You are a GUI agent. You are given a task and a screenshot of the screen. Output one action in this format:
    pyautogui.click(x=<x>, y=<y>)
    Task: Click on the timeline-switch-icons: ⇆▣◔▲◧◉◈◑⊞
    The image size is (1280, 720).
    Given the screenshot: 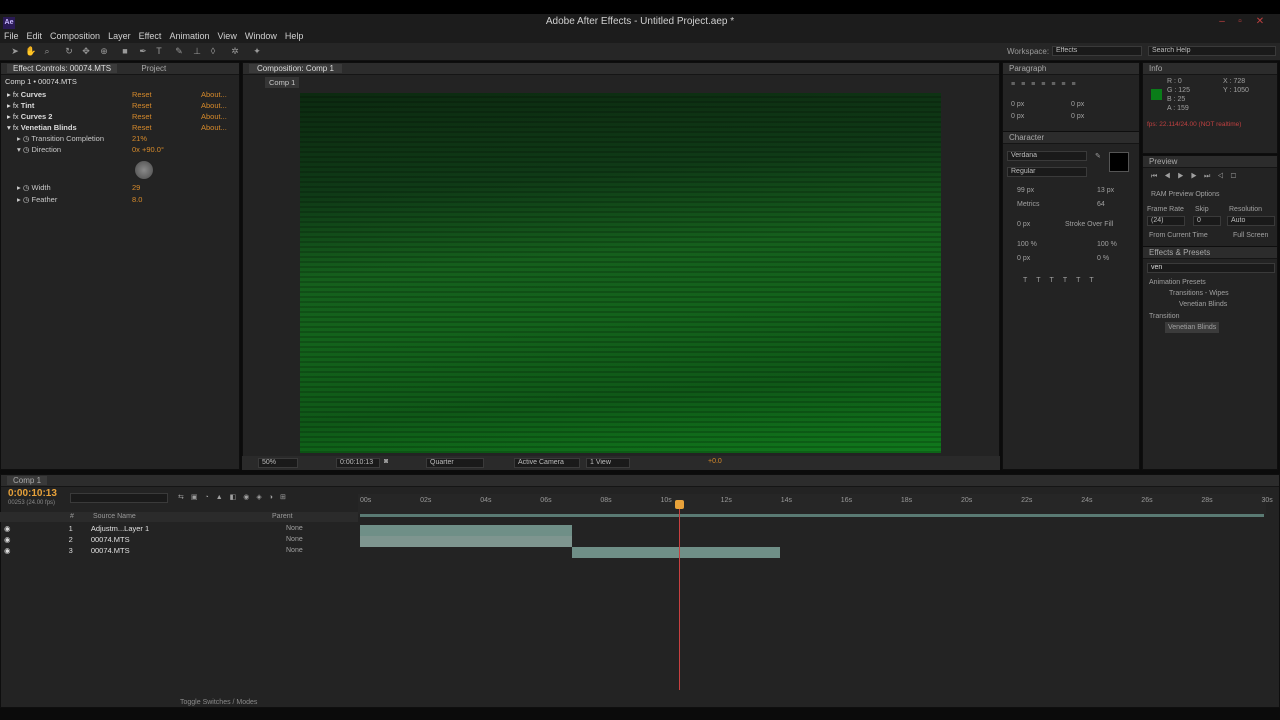 What is the action you would take?
    pyautogui.click(x=235, y=497)
    